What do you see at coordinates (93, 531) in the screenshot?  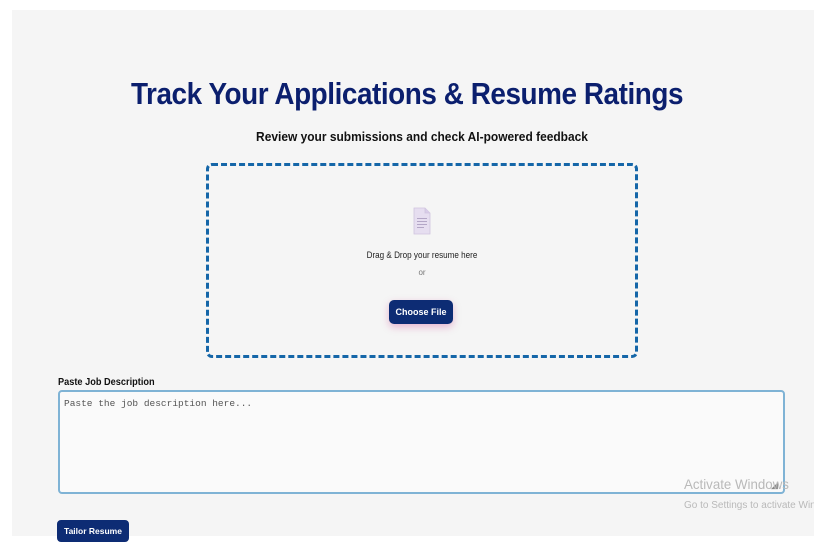 I see `tailor-resume-button: Tailor Resume` at bounding box center [93, 531].